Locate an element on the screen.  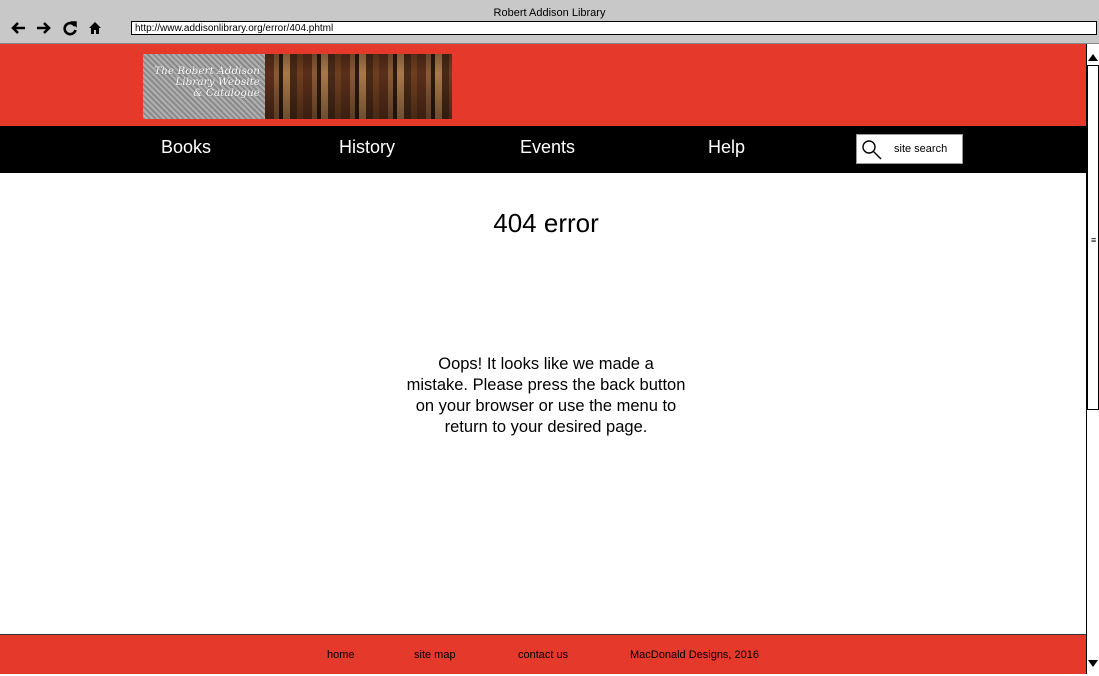
page-title: 404 error is located at coordinates (546, 223).